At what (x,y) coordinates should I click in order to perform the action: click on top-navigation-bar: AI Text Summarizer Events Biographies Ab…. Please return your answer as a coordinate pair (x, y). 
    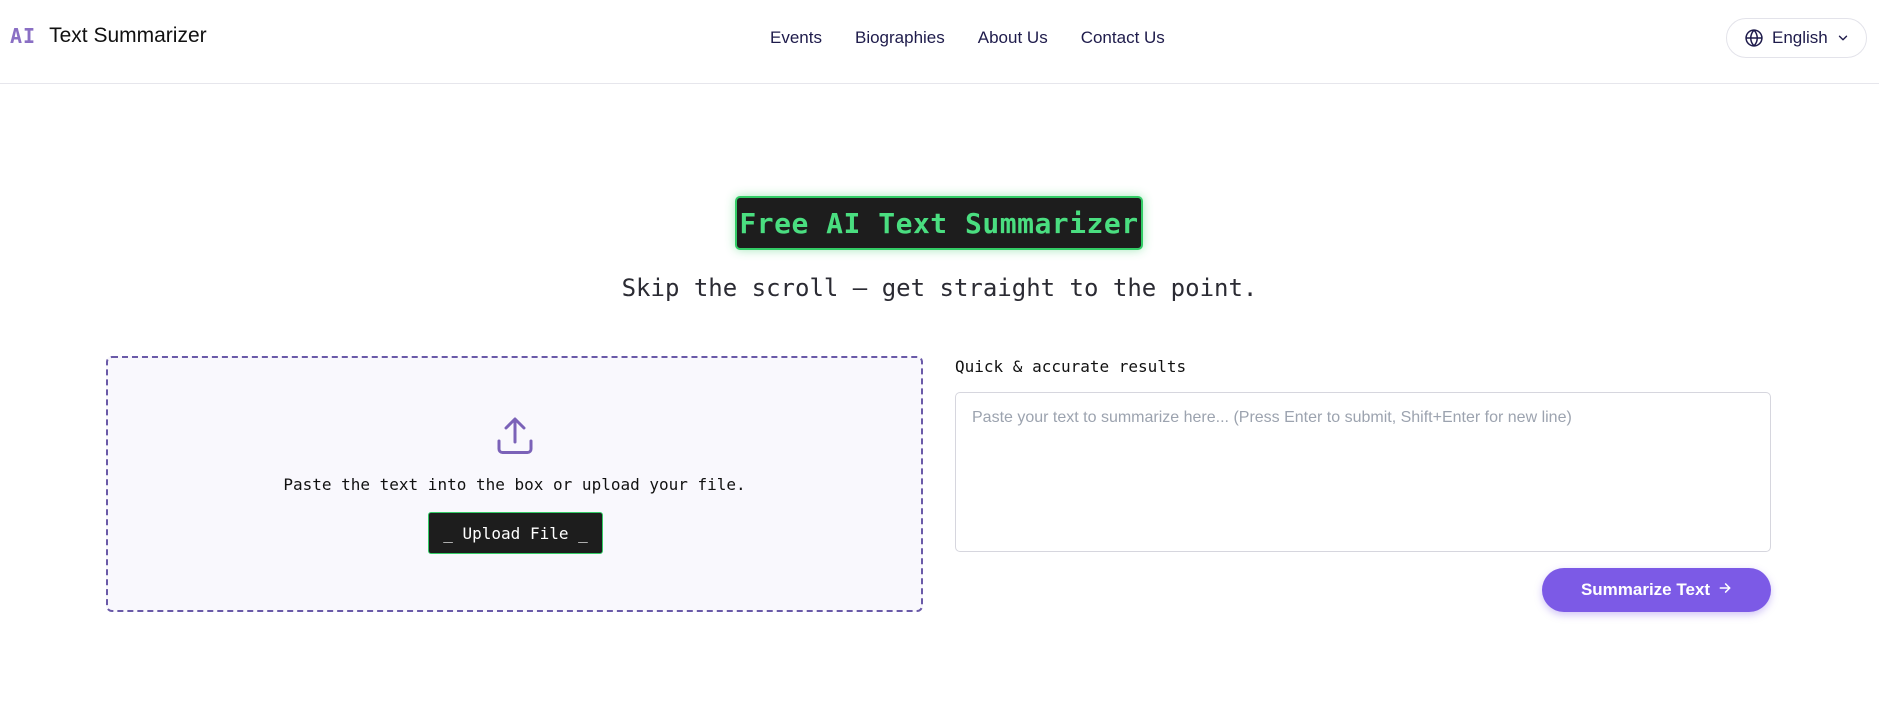
    Looking at the image, I should click on (939, 42).